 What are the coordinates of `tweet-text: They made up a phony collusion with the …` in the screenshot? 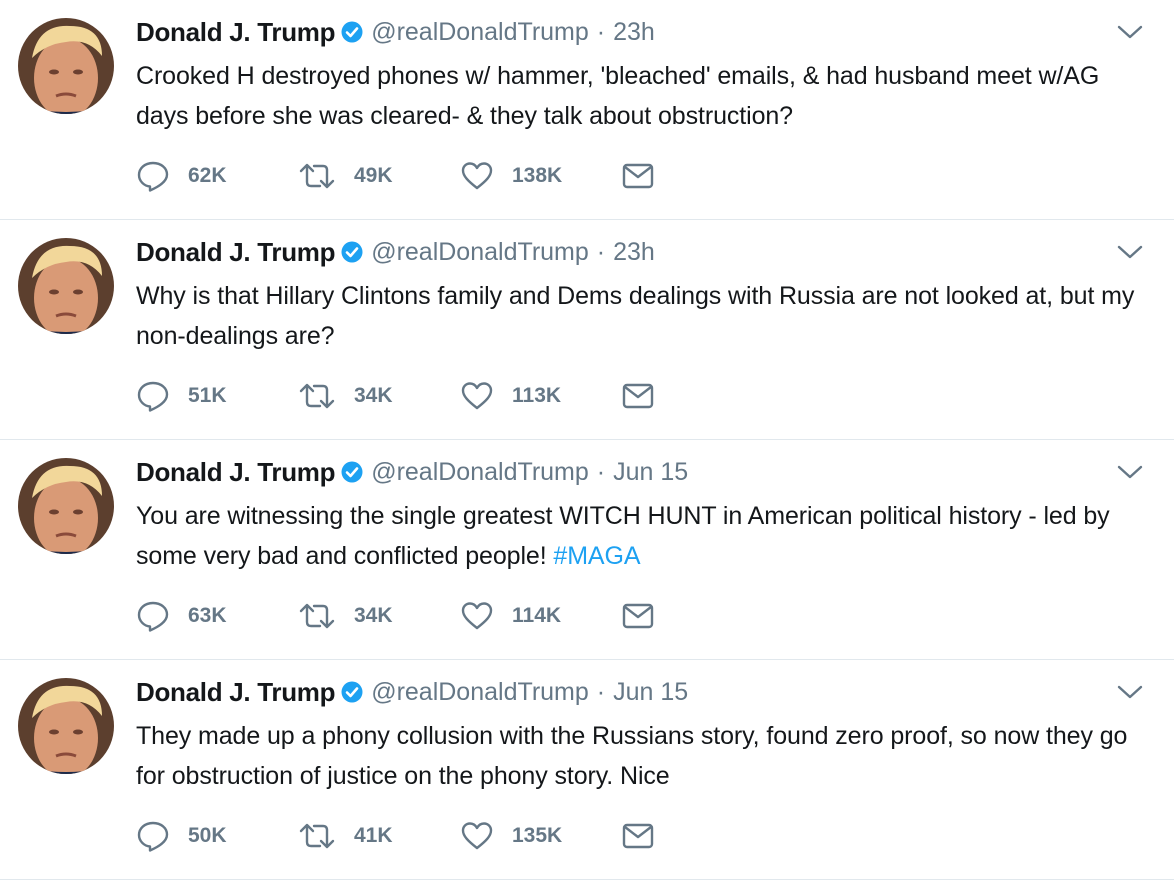 It's located at (646, 756).